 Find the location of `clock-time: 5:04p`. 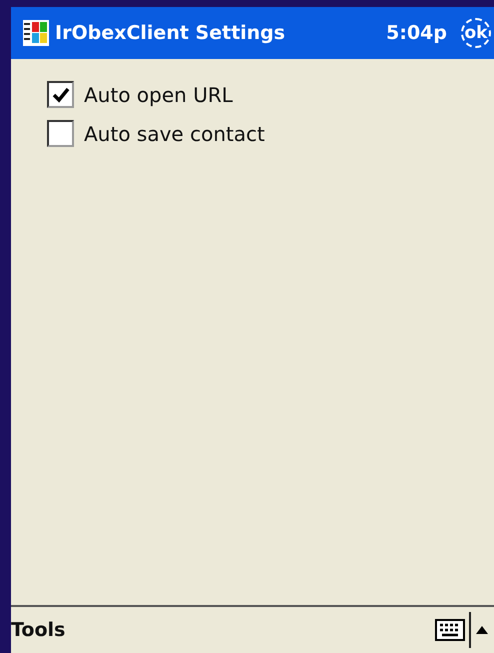

clock-time: 5:04p is located at coordinates (416, 33).